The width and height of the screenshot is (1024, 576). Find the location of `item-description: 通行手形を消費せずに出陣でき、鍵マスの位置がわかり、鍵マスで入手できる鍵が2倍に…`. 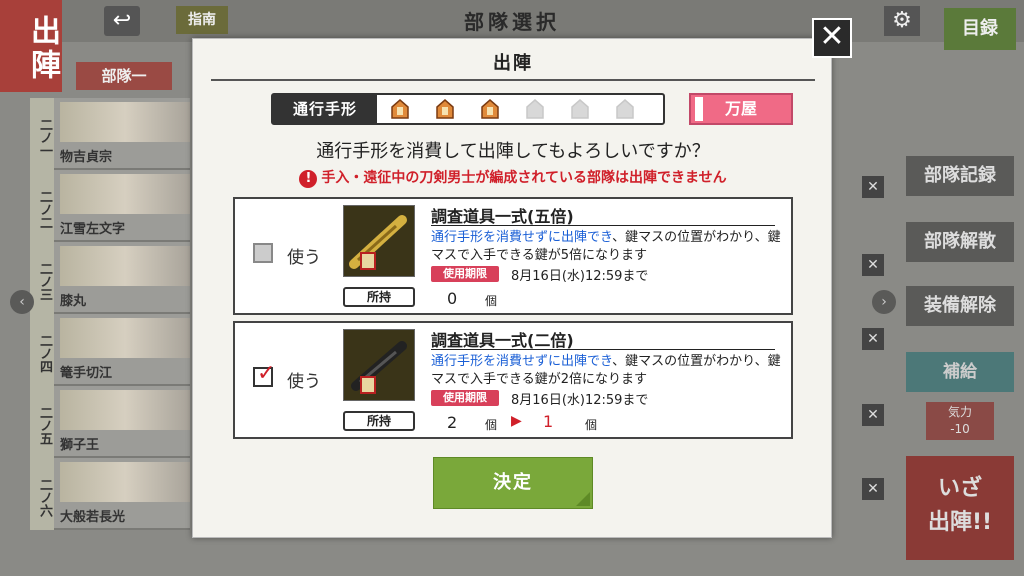

item-description: 通行手形を消費せずに出陣でき、鍵マスの位置がわかり、鍵マスで入手できる鍵が2倍に… is located at coordinates (611, 371).